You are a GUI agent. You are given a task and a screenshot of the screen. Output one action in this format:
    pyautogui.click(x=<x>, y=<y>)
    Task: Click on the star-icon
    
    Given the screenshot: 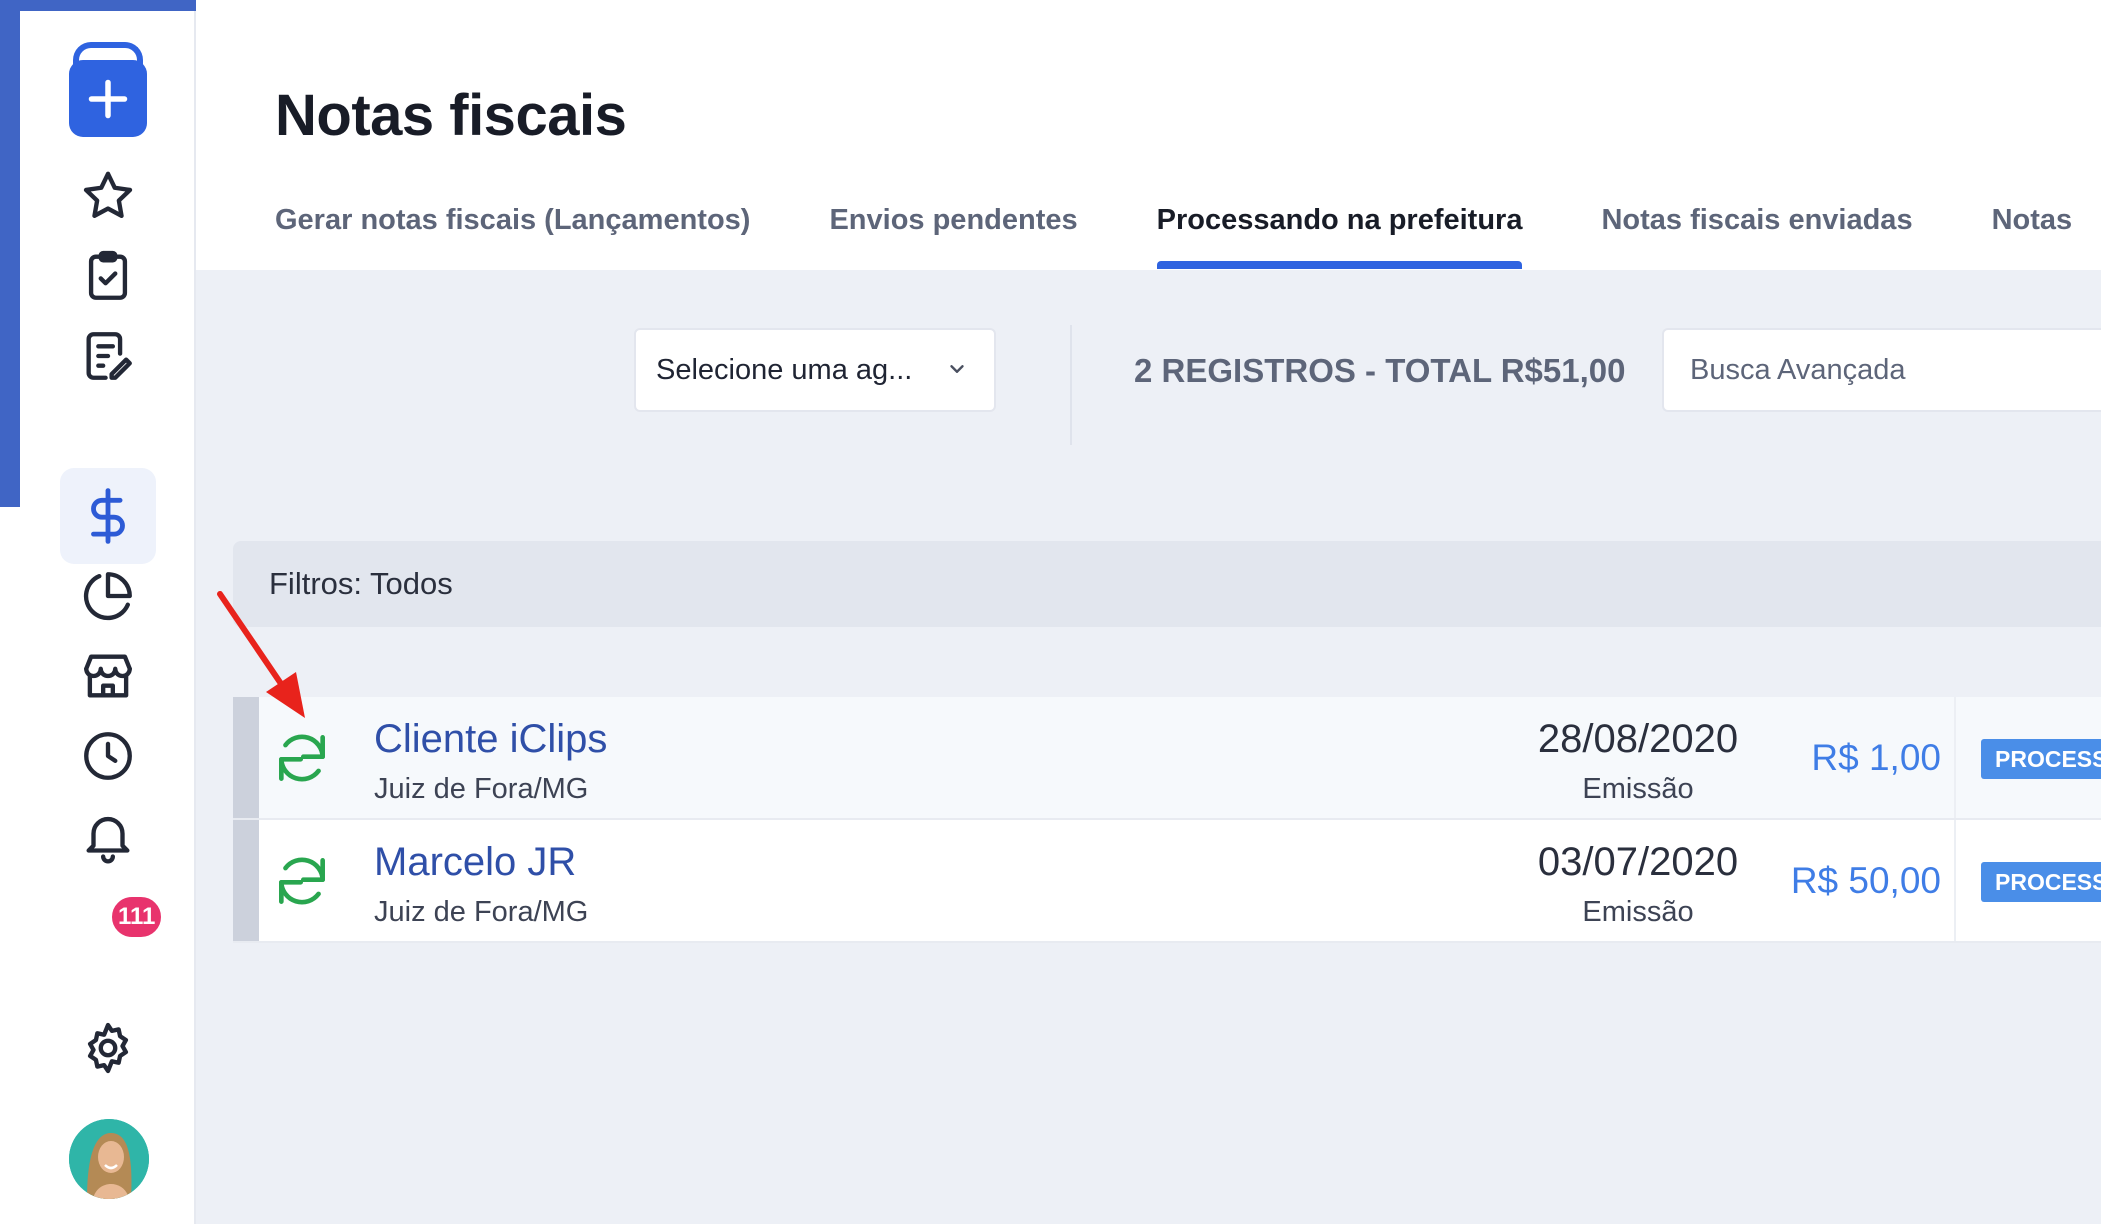 What is the action you would take?
    pyautogui.click(x=108, y=194)
    